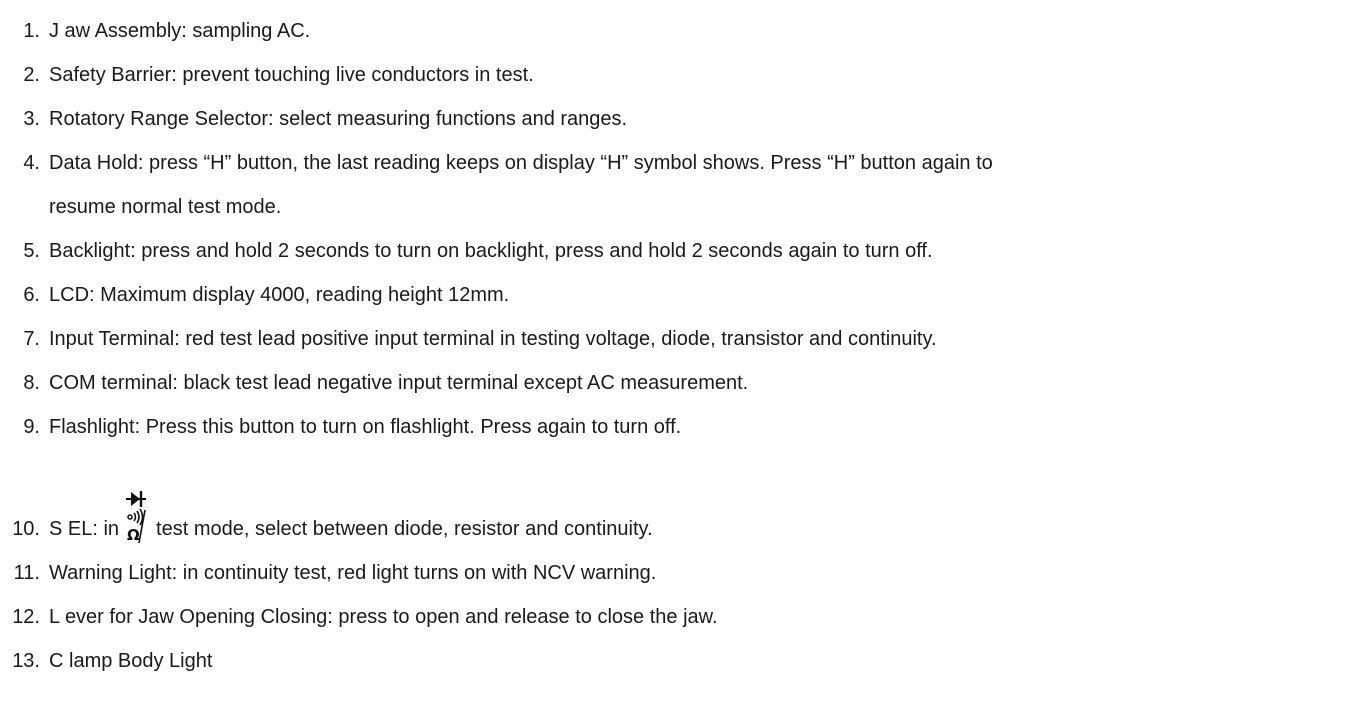 Image resolution: width=1345 pixels, height=707 pixels. I want to click on item-number: 7., so click(31, 339).